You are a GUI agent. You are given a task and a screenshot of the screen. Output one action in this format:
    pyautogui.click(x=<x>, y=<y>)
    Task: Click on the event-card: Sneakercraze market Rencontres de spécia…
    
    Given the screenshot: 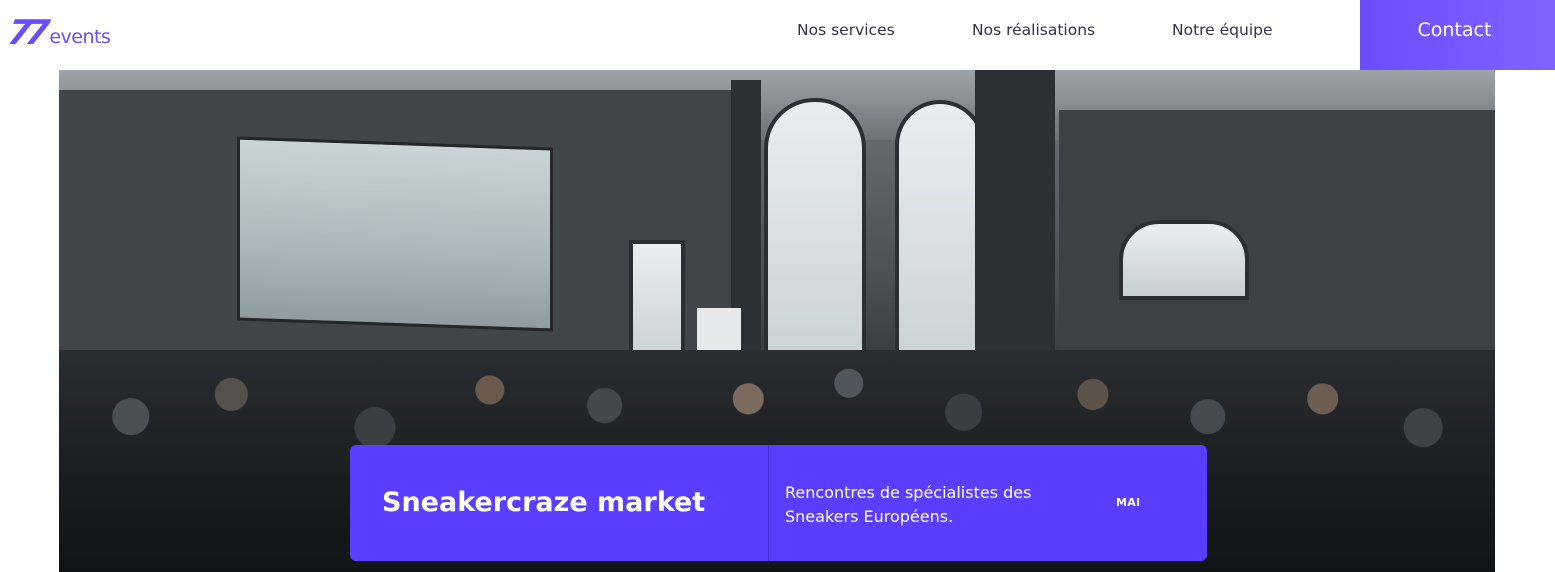 What is the action you would take?
    pyautogui.click(x=778, y=503)
    